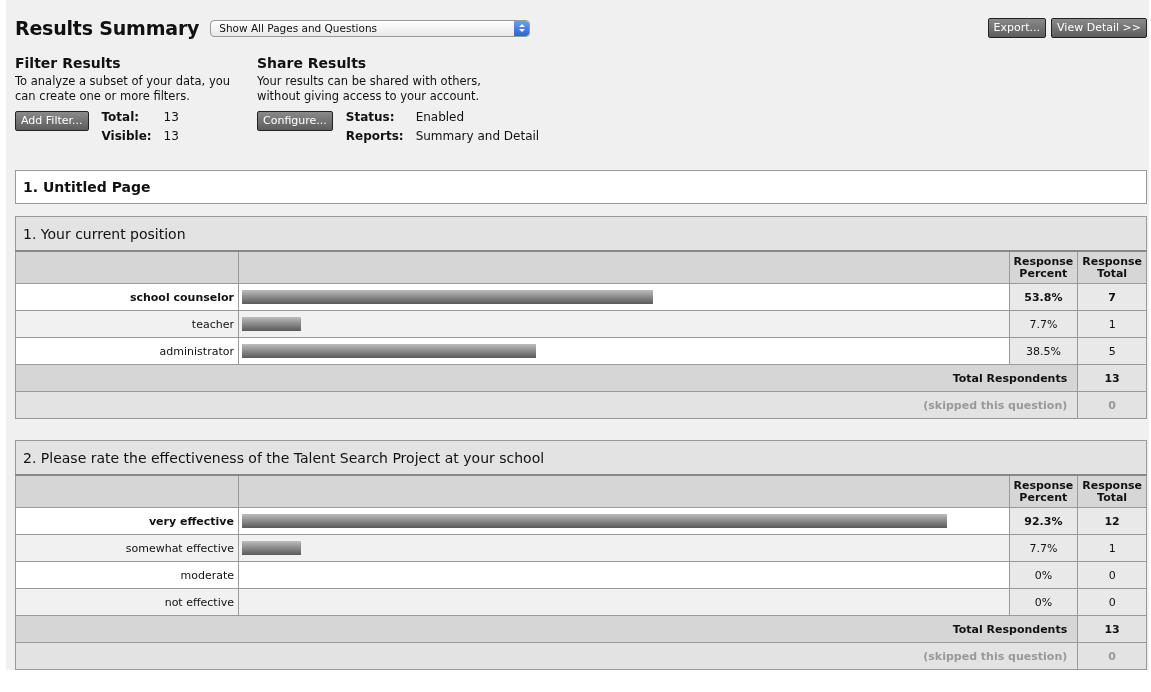  What do you see at coordinates (107, 28) in the screenshot?
I see `page-title: Results Summary` at bounding box center [107, 28].